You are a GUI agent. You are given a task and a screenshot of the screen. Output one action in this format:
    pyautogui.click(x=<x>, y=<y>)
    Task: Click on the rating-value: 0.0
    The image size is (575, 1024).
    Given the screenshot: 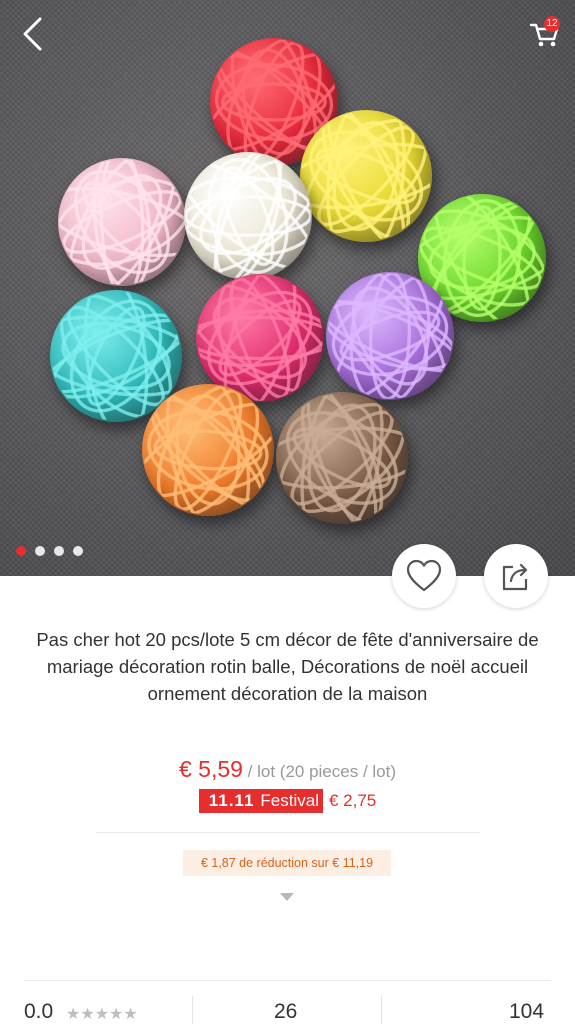 What is the action you would take?
    pyautogui.click(x=38, y=1012)
    